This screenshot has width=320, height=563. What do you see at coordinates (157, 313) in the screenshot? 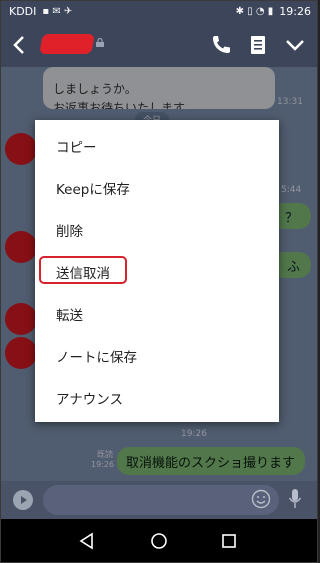
I see `menu-item-forward: 転送` at bounding box center [157, 313].